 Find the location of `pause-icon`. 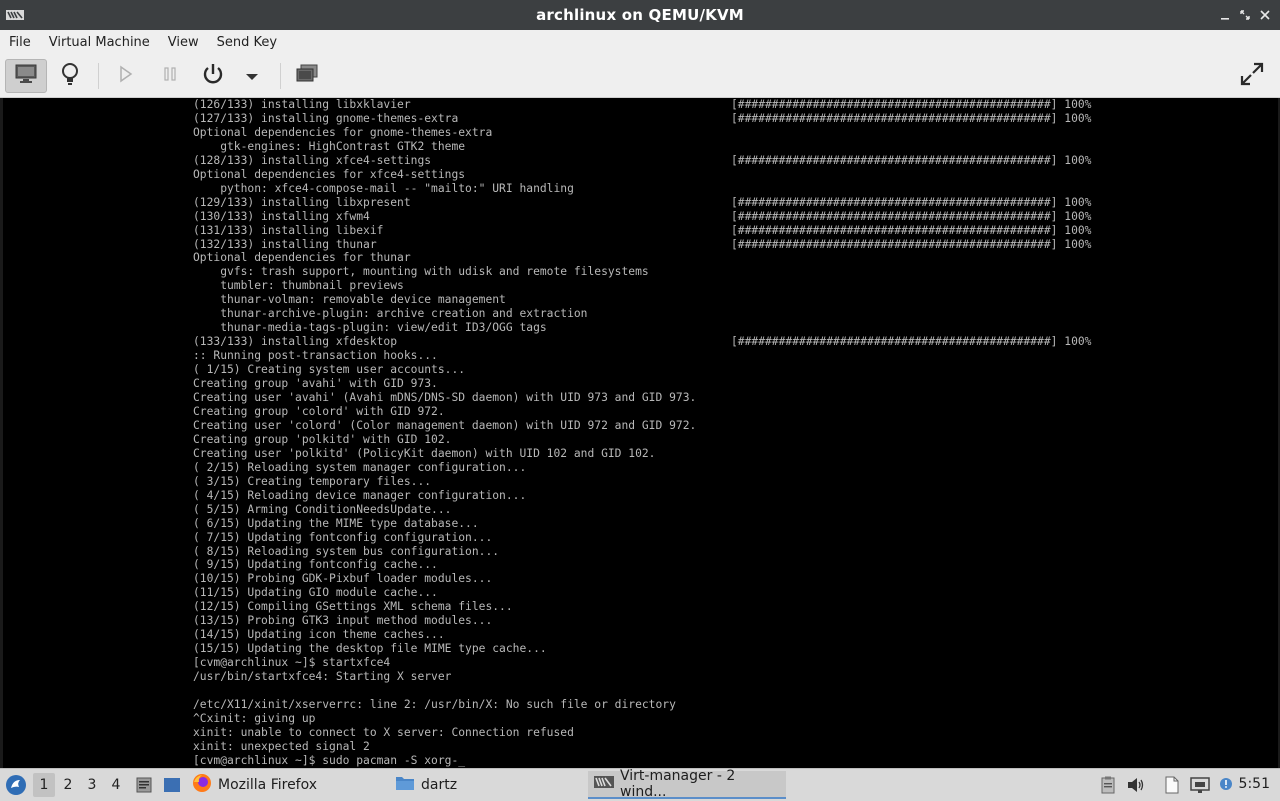

pause-icon is located at coordinates (170, 76).